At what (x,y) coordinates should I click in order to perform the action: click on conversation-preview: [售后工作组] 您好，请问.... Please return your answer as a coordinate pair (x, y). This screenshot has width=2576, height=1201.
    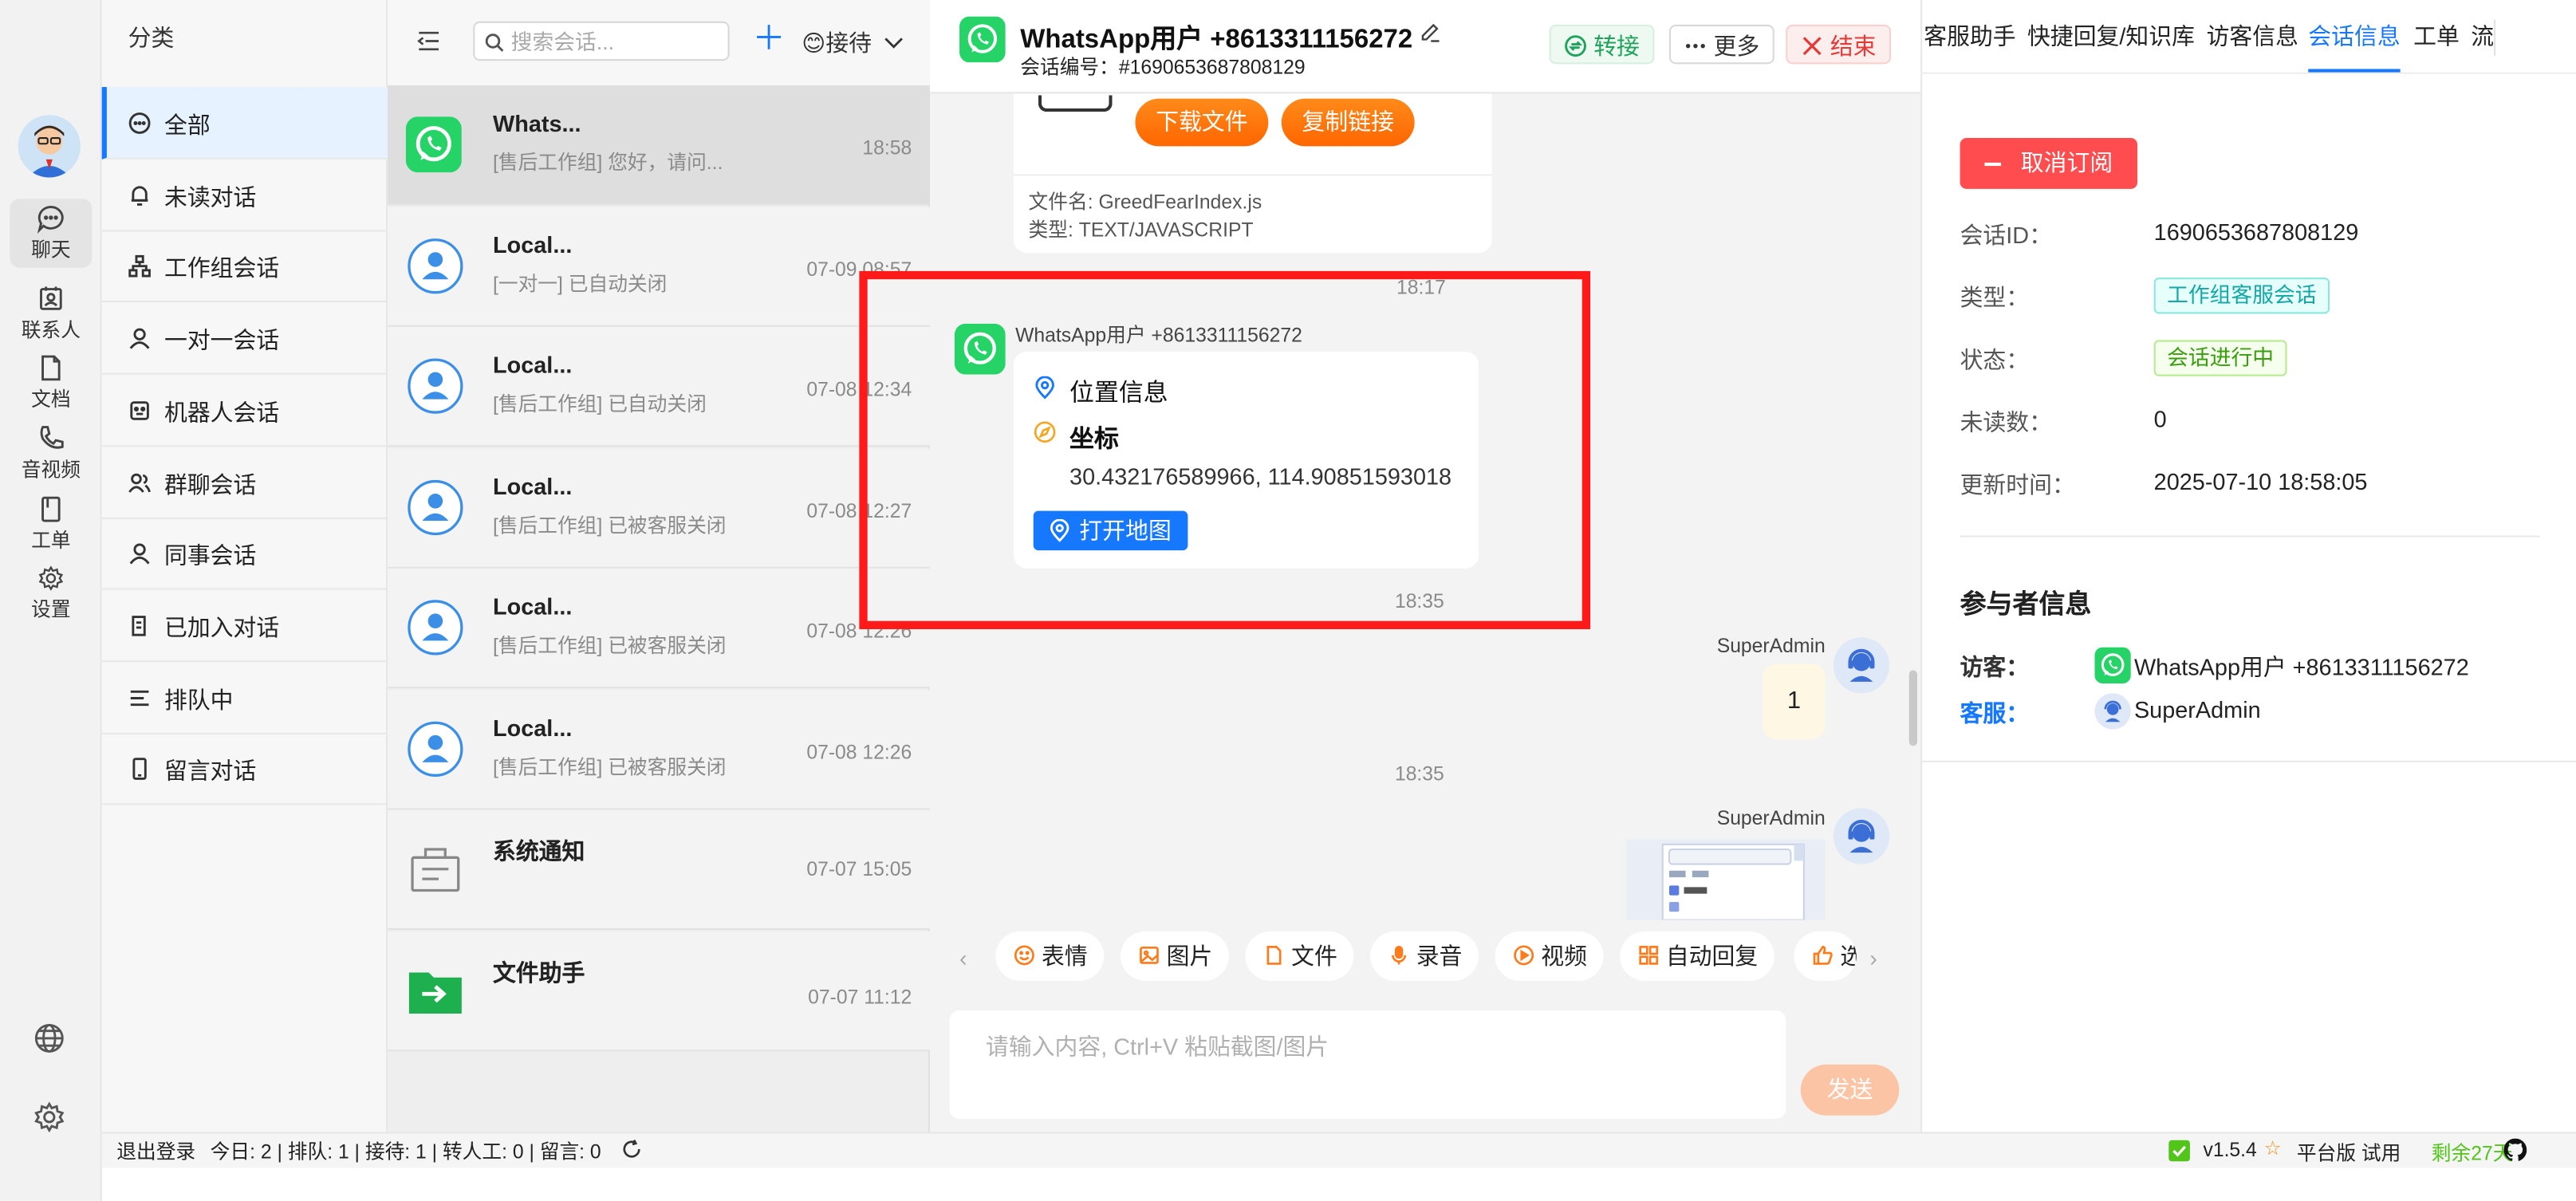
    Looking at the image, I should click on (608, 163).